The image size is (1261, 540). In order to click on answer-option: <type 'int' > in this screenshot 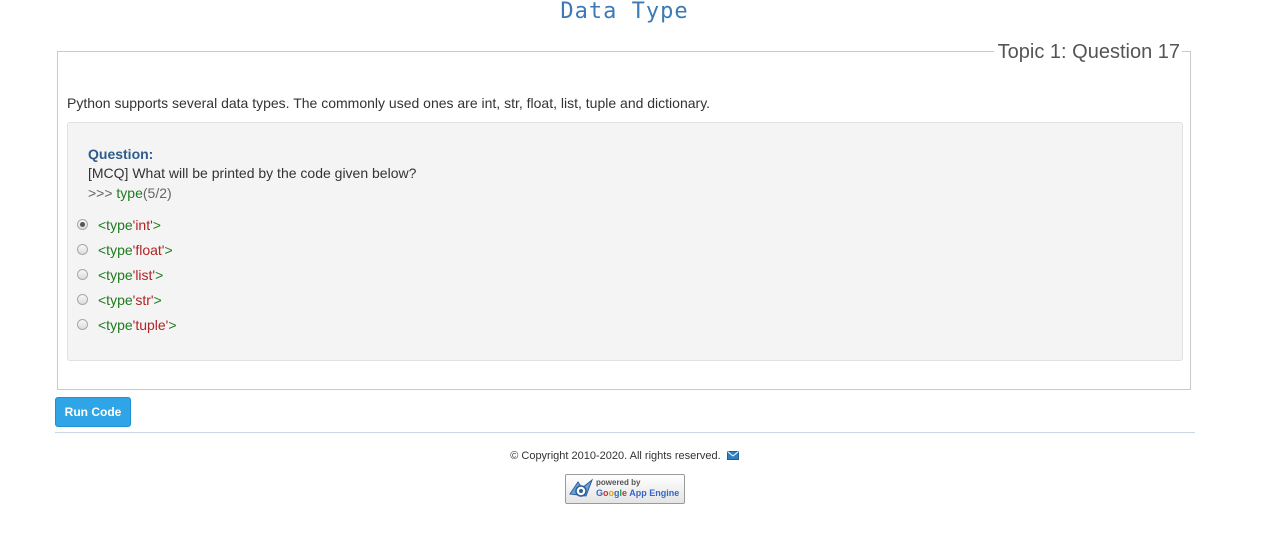, I will do `click(127, 224)`.